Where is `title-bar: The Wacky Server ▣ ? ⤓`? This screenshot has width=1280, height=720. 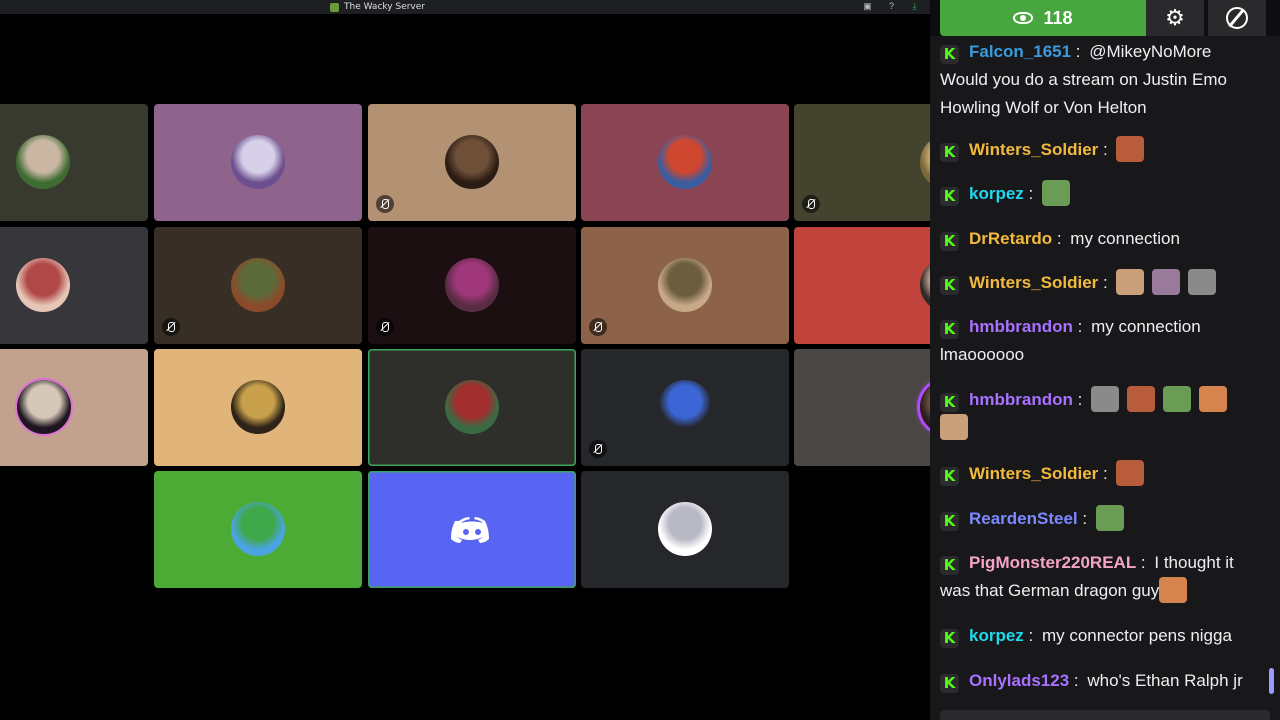
title-bar: The Wacky Server ▣ ? ⤓ is located at coordinates (465, 7).